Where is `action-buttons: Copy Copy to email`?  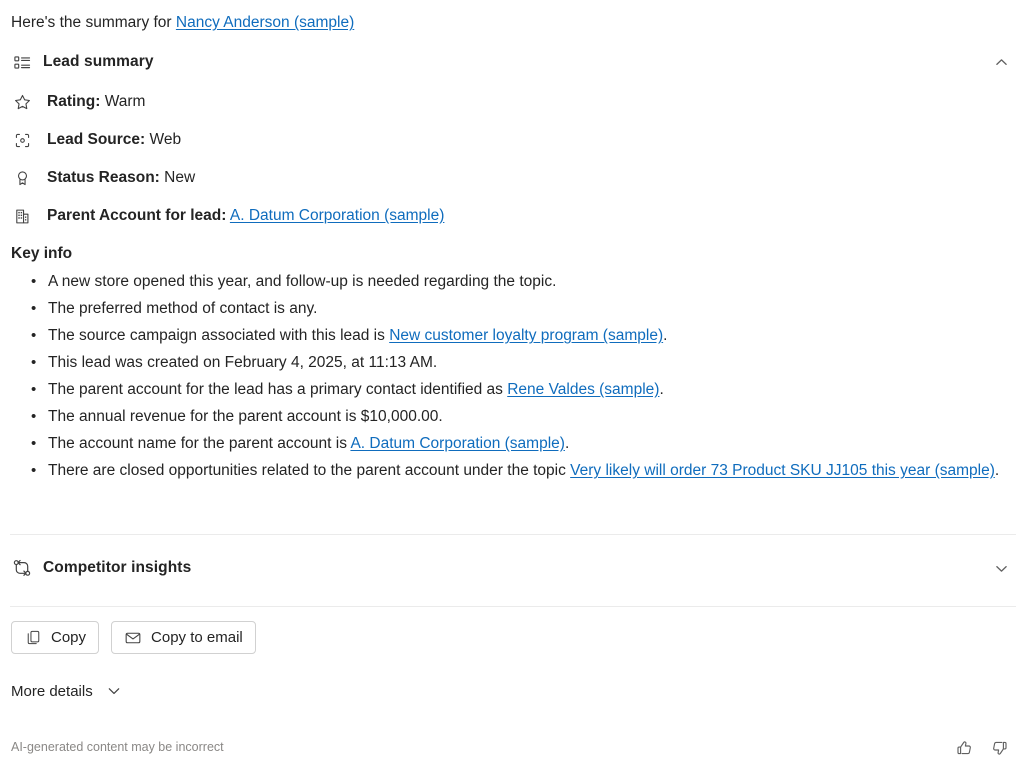 action-buttons: Copy Copy to email is located at coordinates (133, 637).